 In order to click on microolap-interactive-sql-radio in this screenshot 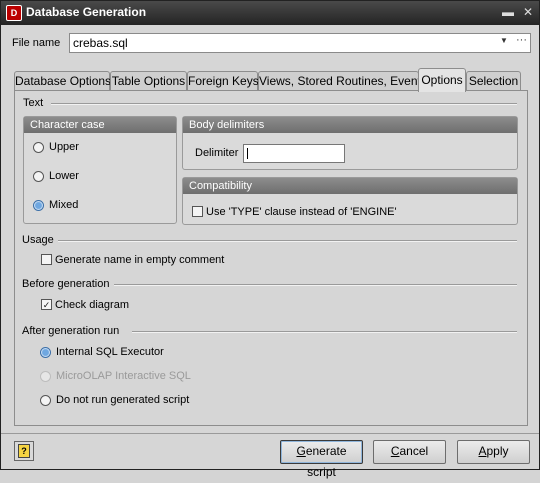, I will do `click(45, 376)`.